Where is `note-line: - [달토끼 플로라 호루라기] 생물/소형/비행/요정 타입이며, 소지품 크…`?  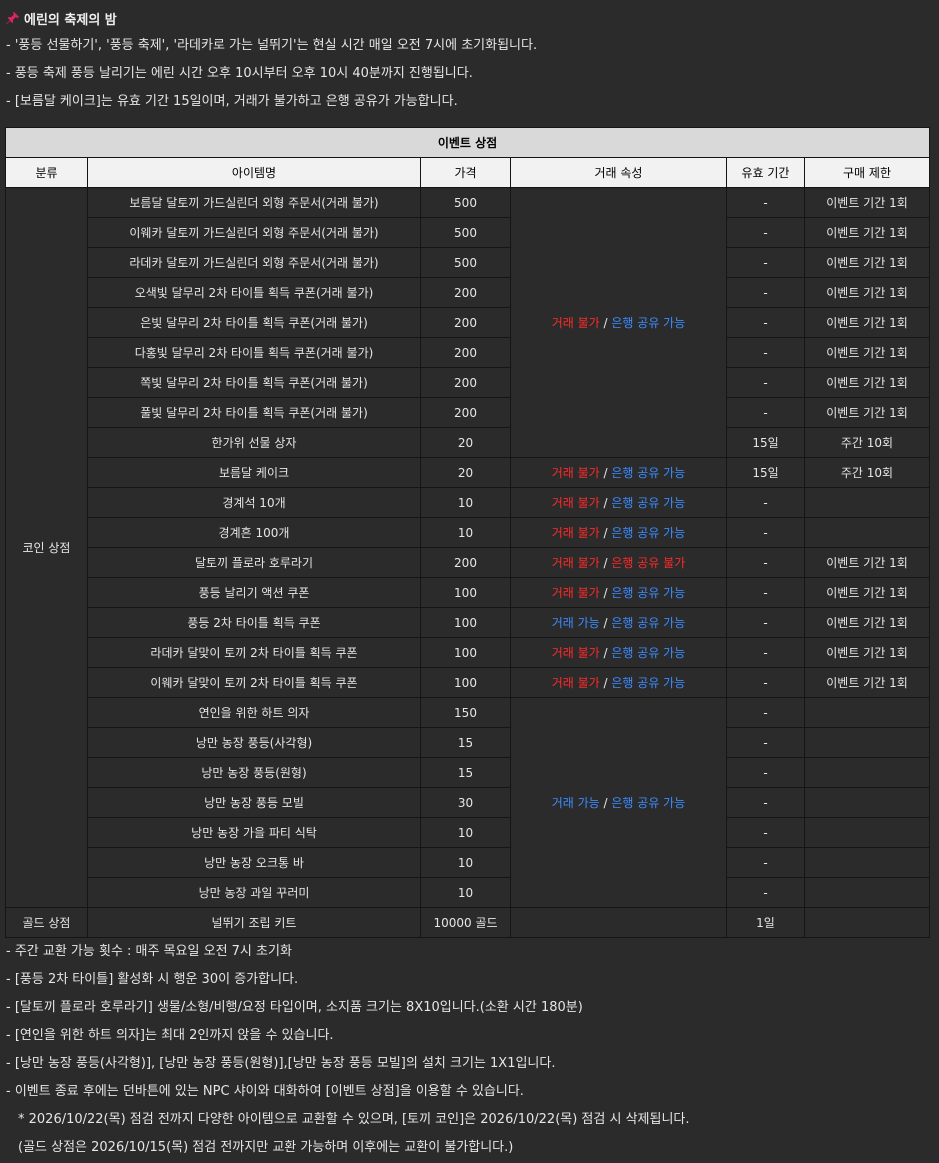
note-line: - [달토끼 플로라 호루라기] 생물/소형/비행/요정 타입이며, 소지품 크… is located at coordinates (294, 1007).